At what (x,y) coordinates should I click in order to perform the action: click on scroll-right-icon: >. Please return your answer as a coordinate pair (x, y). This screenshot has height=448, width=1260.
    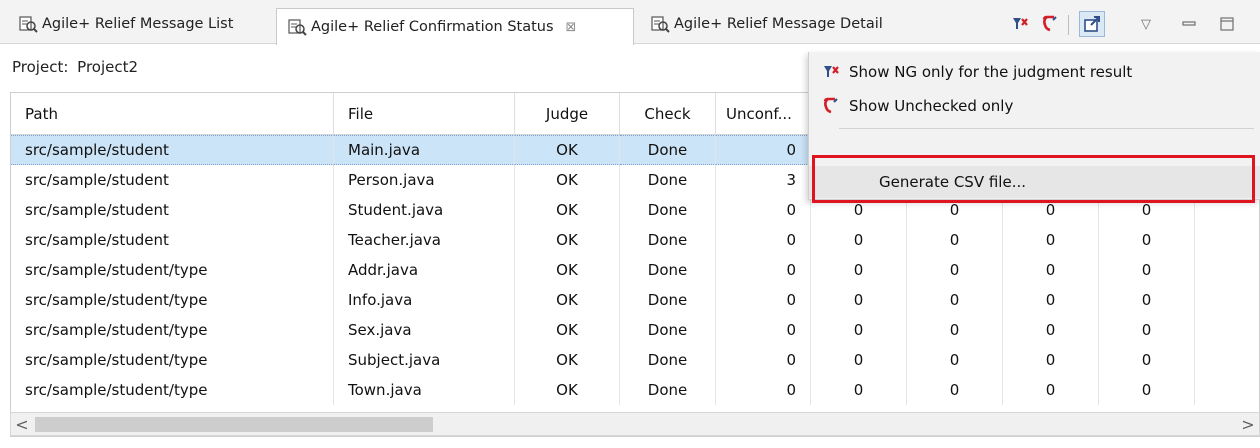
    Looking at the image, I should click on (1248, 424).